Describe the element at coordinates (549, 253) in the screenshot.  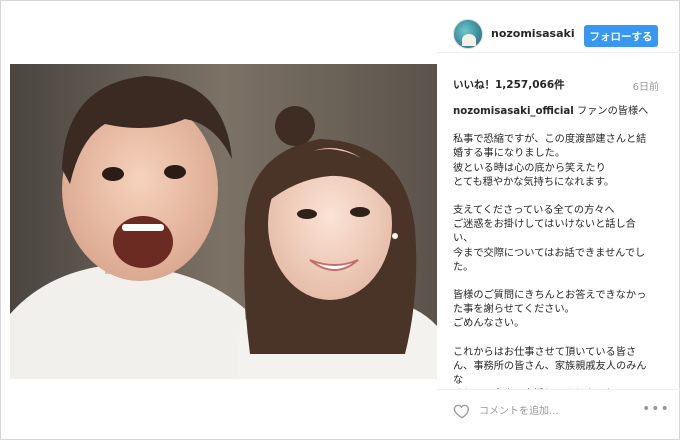
I see `caption-line: 今まで交際についてはお話できませんでし` at that location.